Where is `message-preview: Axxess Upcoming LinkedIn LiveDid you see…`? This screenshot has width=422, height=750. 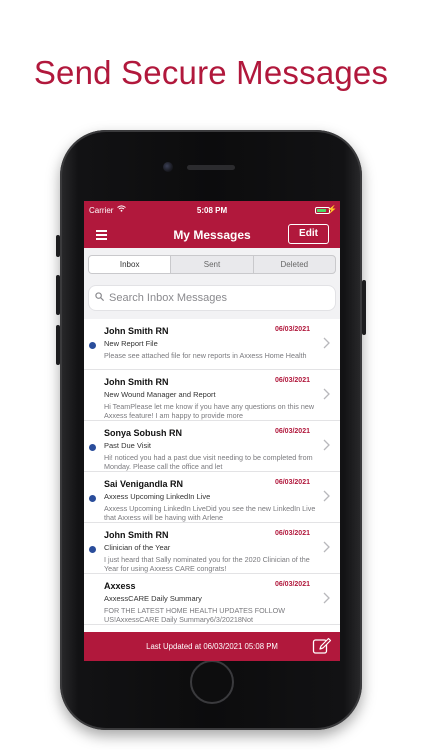 message-preview: Axxess Upcoming LinkedIn LiveDid you see… is located at coordinates (210, 513).